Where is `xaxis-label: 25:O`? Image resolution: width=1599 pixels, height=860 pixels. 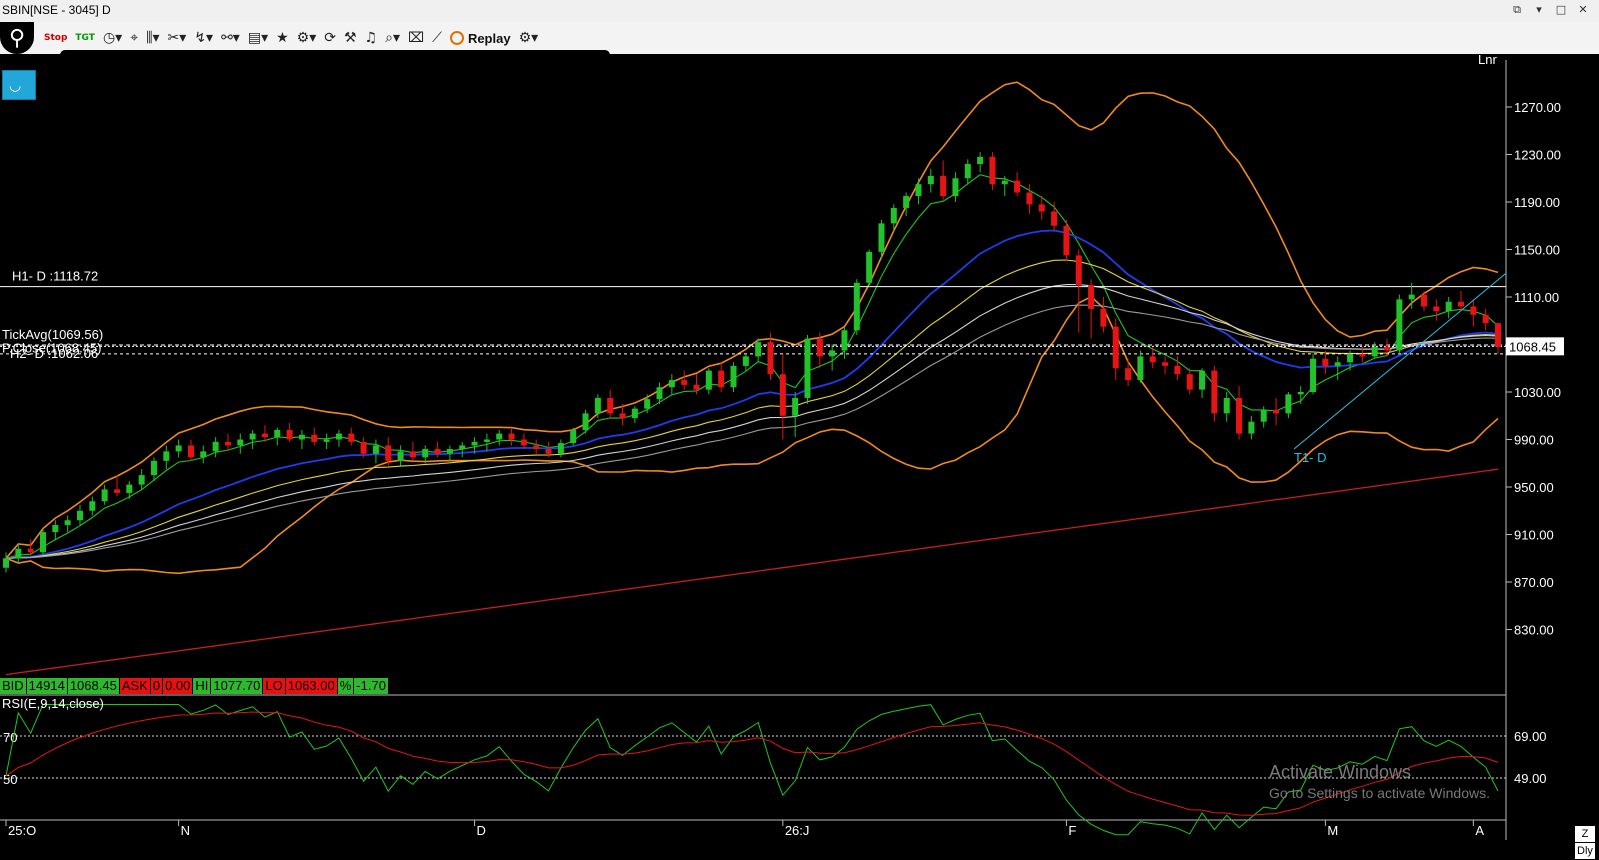
xaxis-label: 25:O is located at coordinates (22, 830).